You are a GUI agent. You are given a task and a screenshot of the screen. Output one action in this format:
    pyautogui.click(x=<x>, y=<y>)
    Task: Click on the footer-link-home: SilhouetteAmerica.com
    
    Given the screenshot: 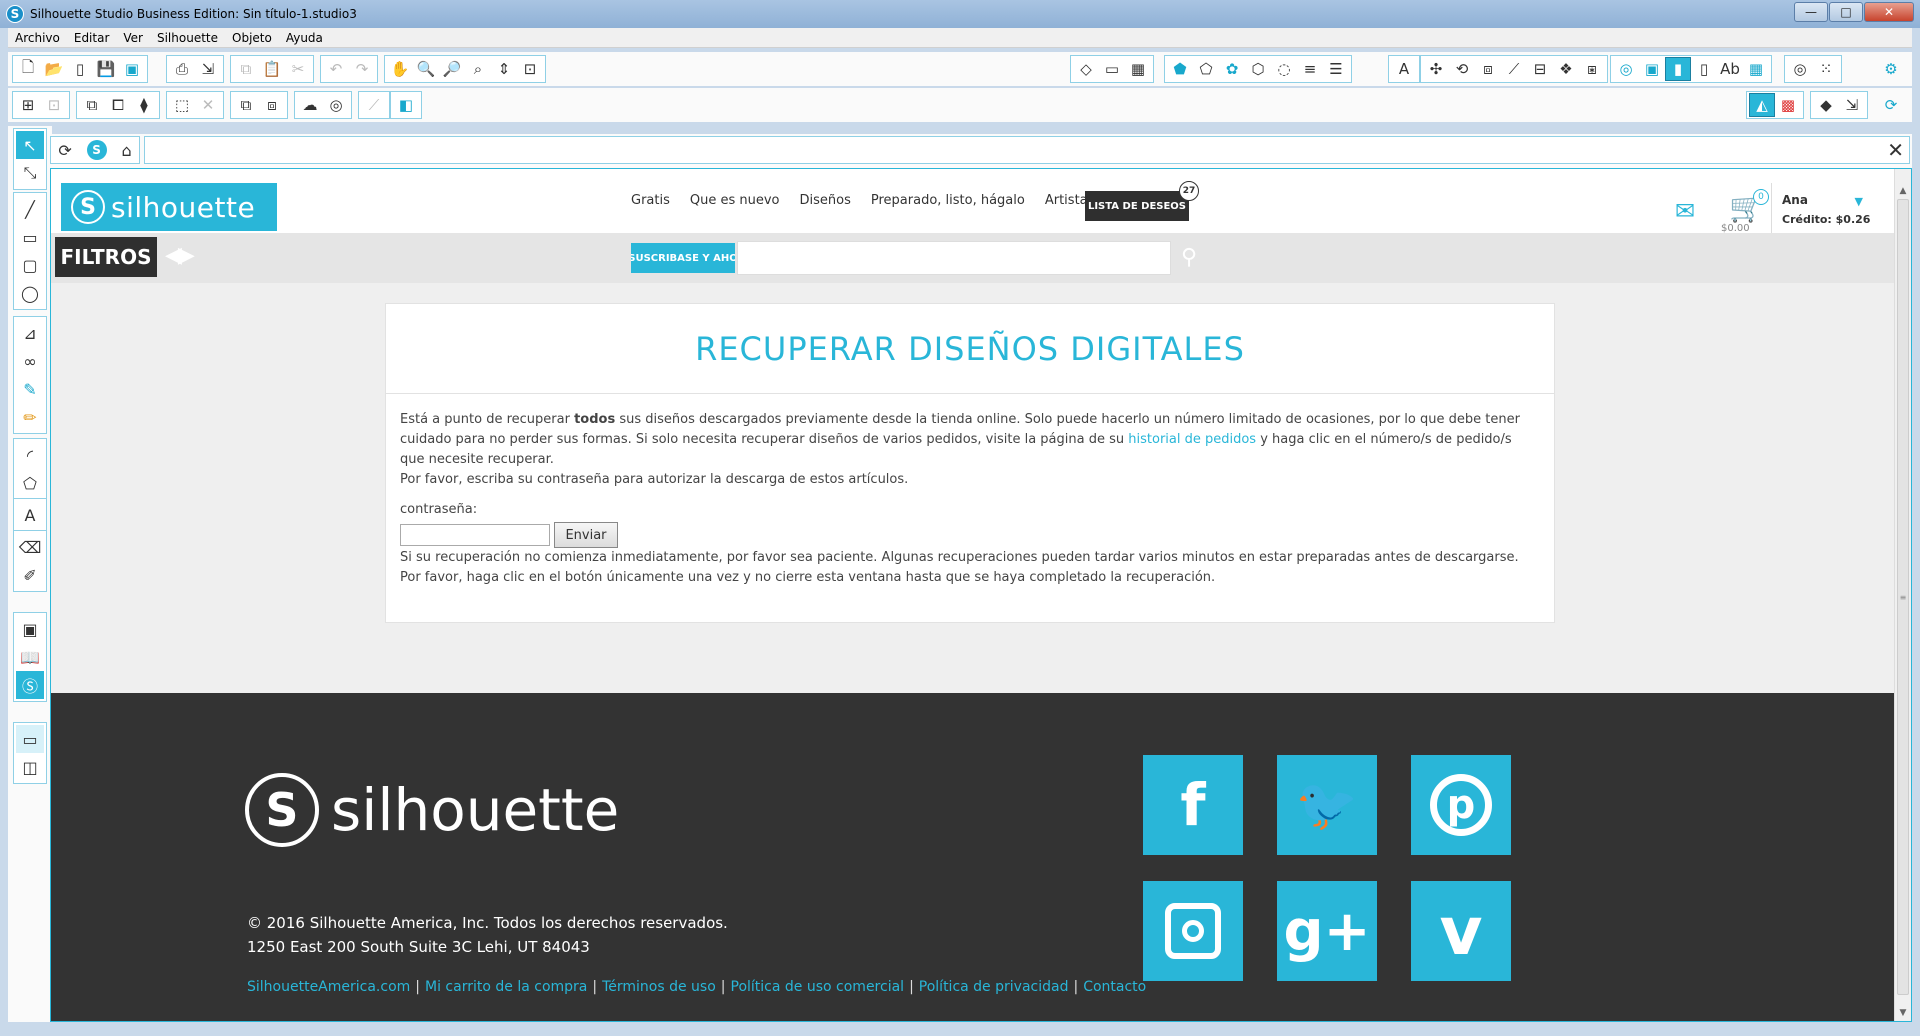 What is the action you would take?
    pyautogui.click(x=328, y=987)
    